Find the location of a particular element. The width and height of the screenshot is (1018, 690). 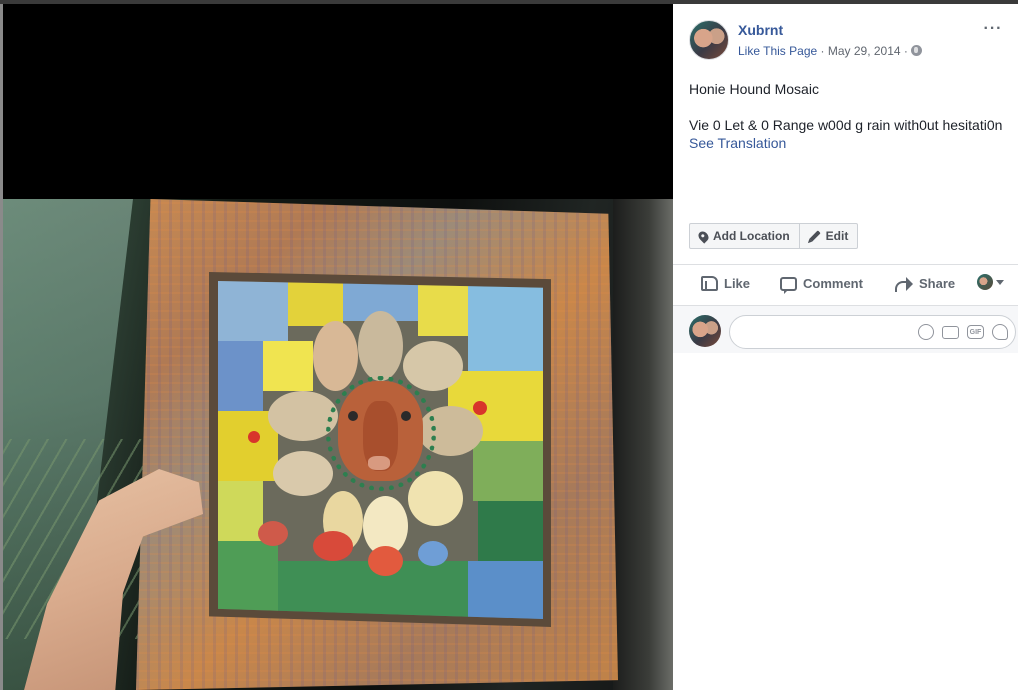

post-date: May 29, 2014 is located at coordinates (864, 51).